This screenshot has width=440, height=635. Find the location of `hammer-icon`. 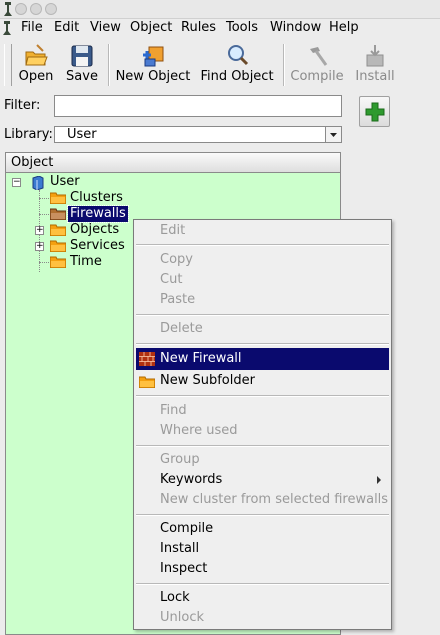

hammer-icon is located at coordinates (317, 56).